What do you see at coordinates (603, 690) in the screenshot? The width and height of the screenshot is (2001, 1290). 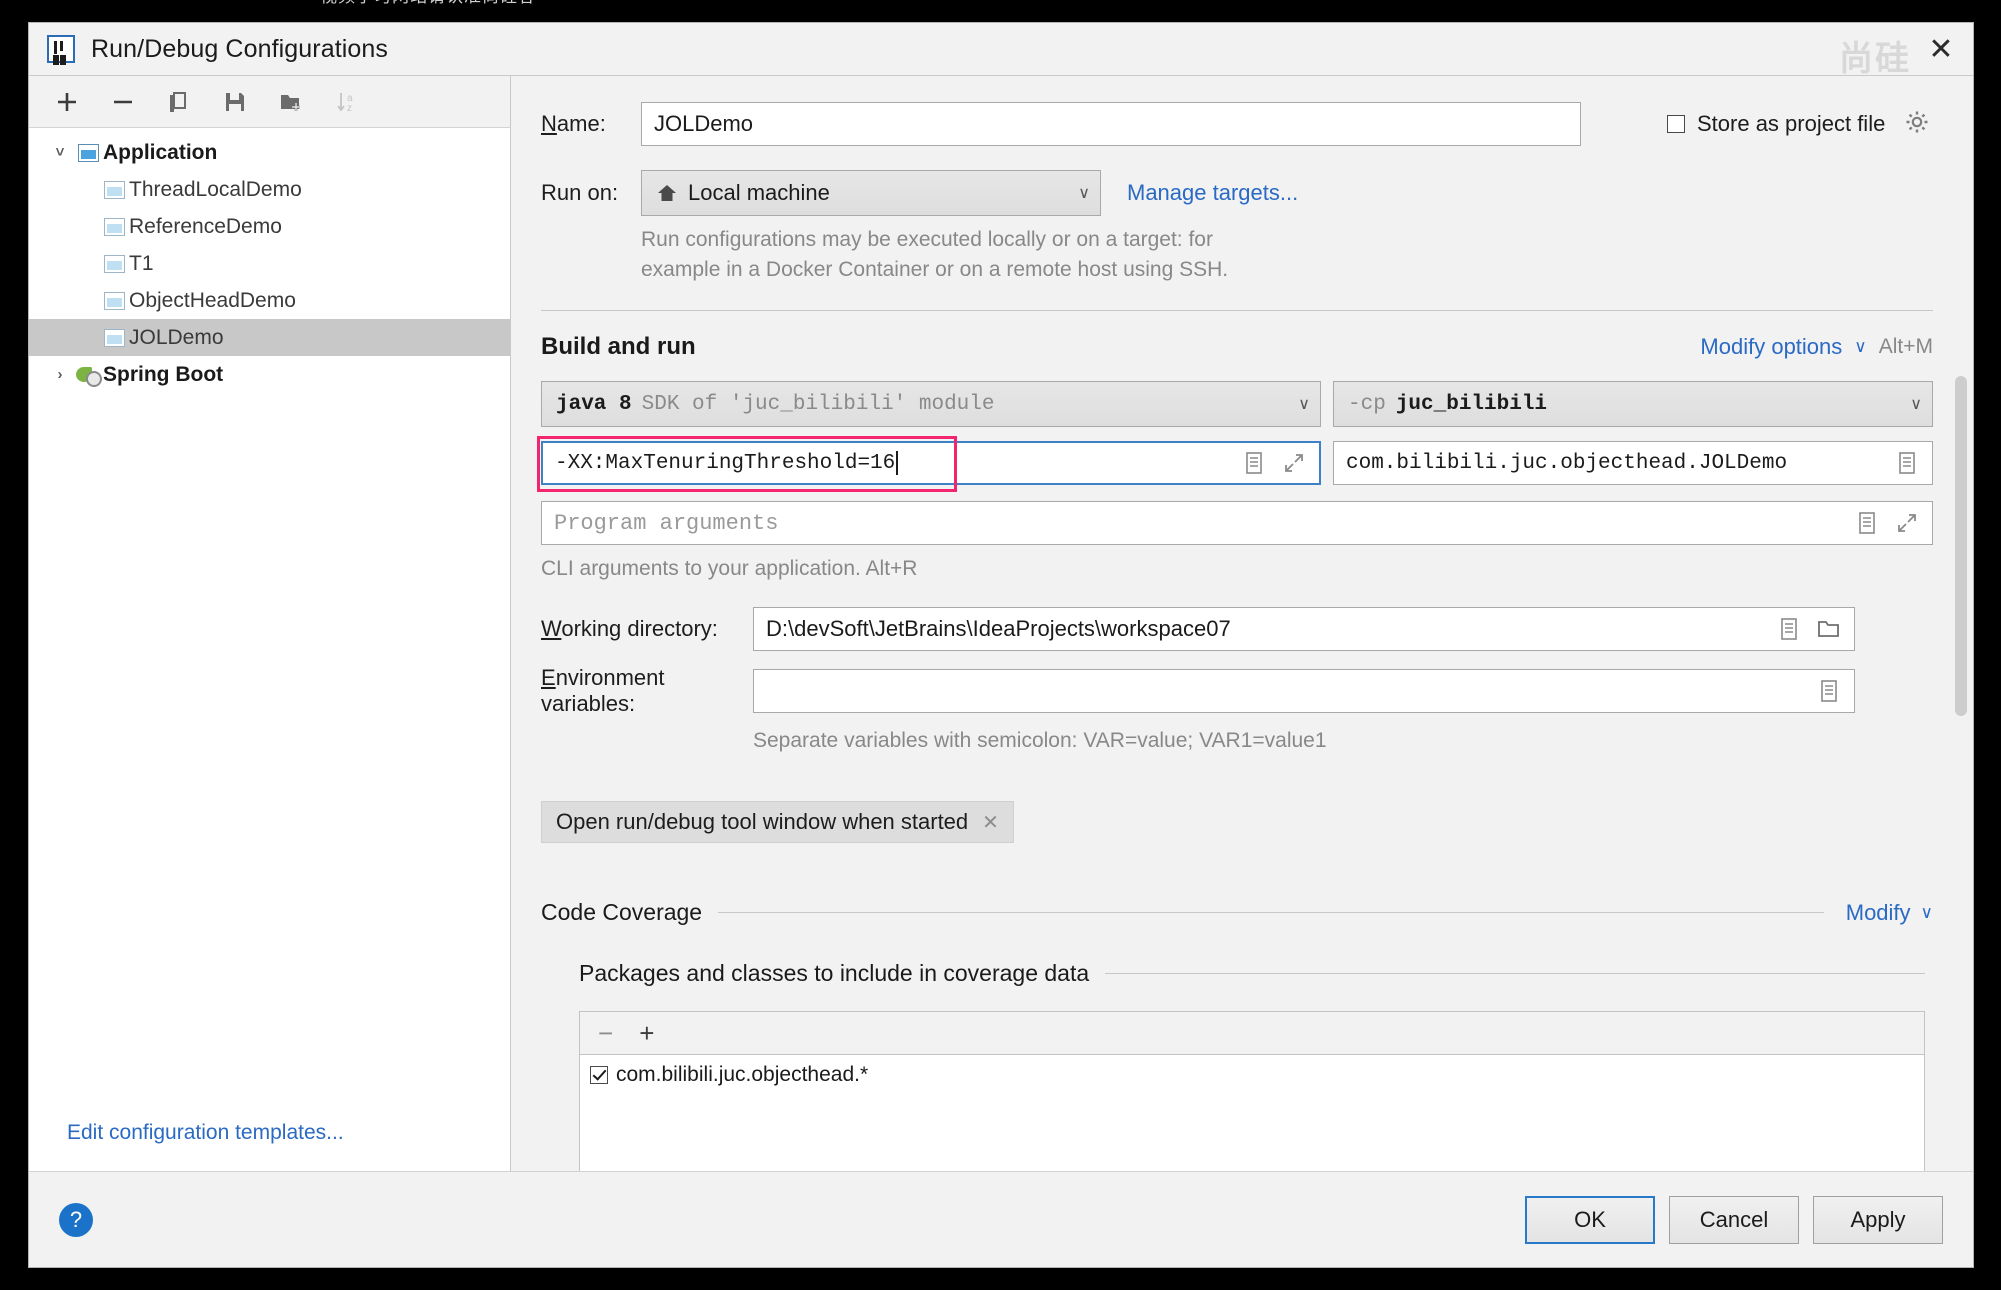 I see `environment-variables-label: Environment variables:` at bounding box center [603, 690].